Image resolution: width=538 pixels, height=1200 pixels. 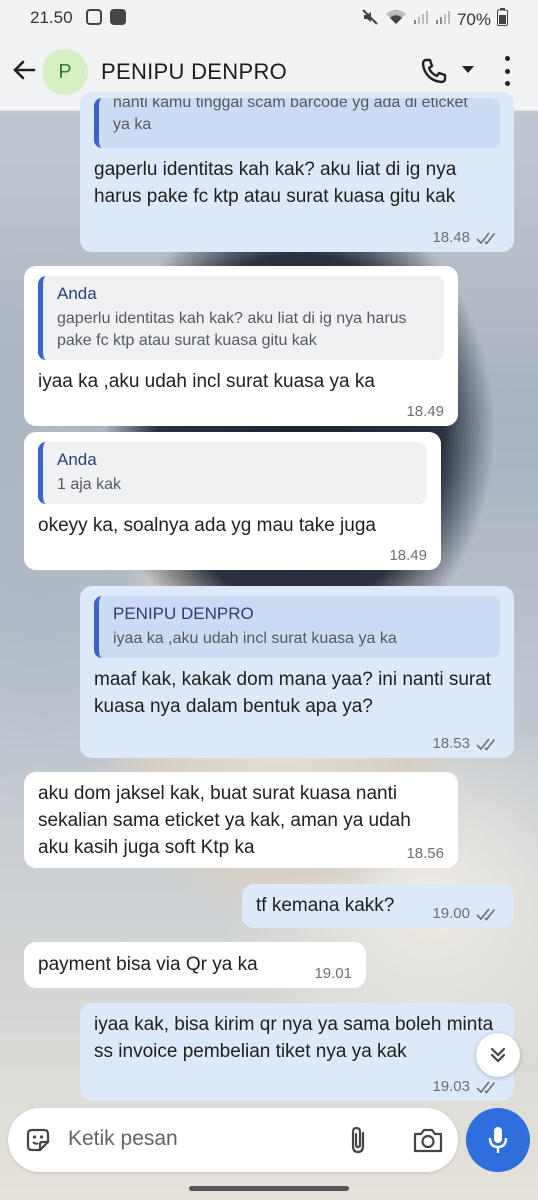 I want to click on home-gesture-handle, so click(x=269, y=1188).